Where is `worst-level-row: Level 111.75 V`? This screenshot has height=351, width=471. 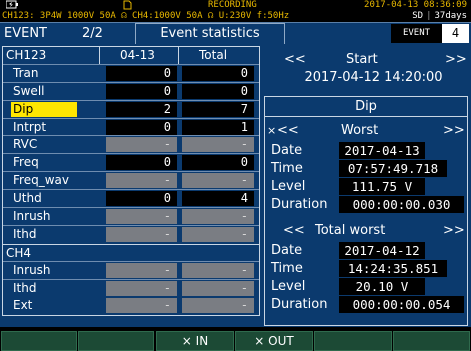 worst-level-row: Level 111.75 V is located at coordinates (367, 187).